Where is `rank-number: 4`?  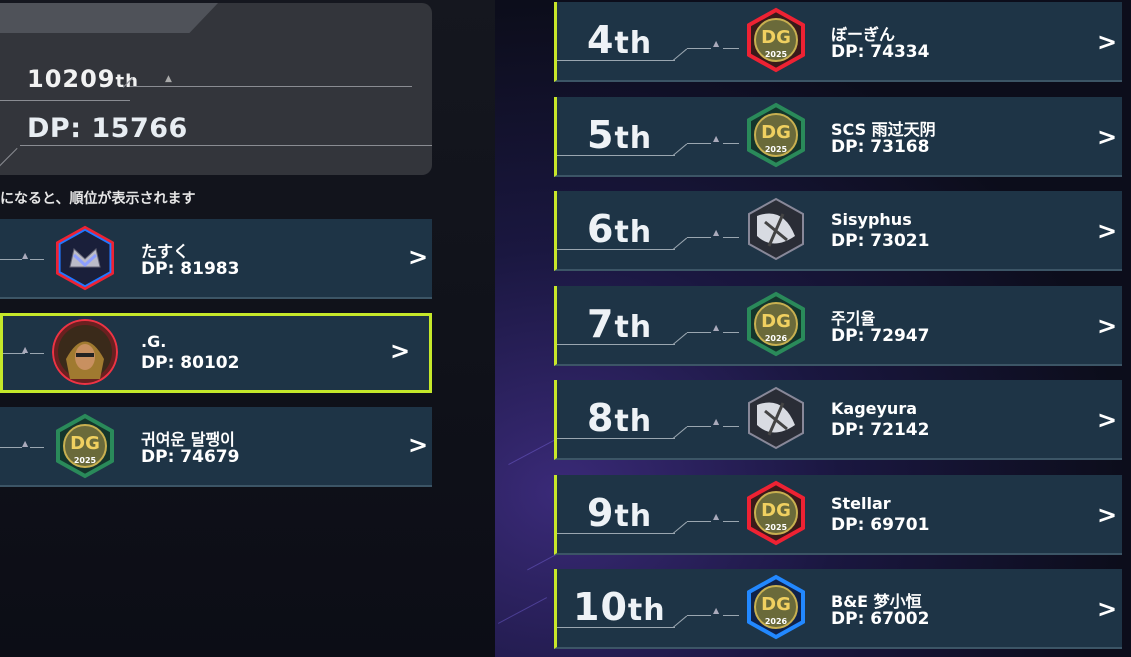
rank-number: 4 is located at coordinates (601, 40).